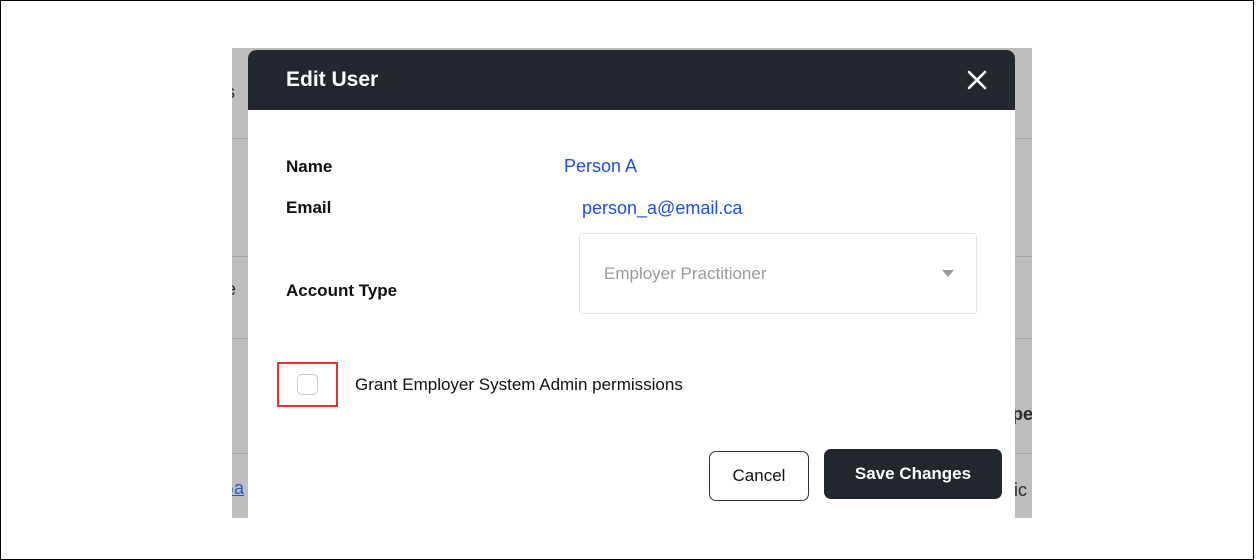  What do you see at coordinates (631, 80) in the screenshot?
I see `modal-header: Edit User` at bounding box center [631, 80].